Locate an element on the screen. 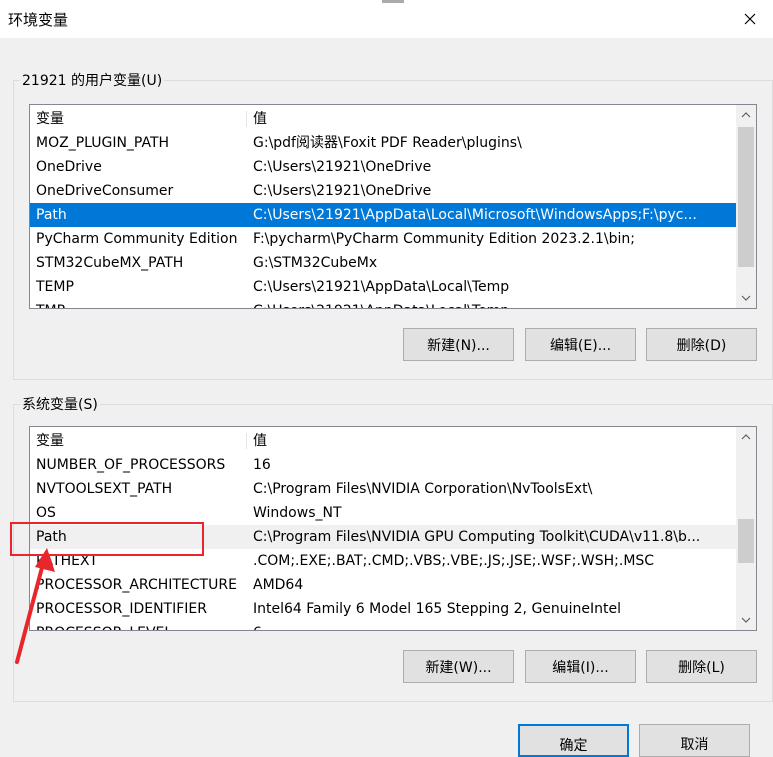  row-value: G:\pdf阅读器\Foxit PDF Reader\plugins\ is located at coordinates (387, 143).